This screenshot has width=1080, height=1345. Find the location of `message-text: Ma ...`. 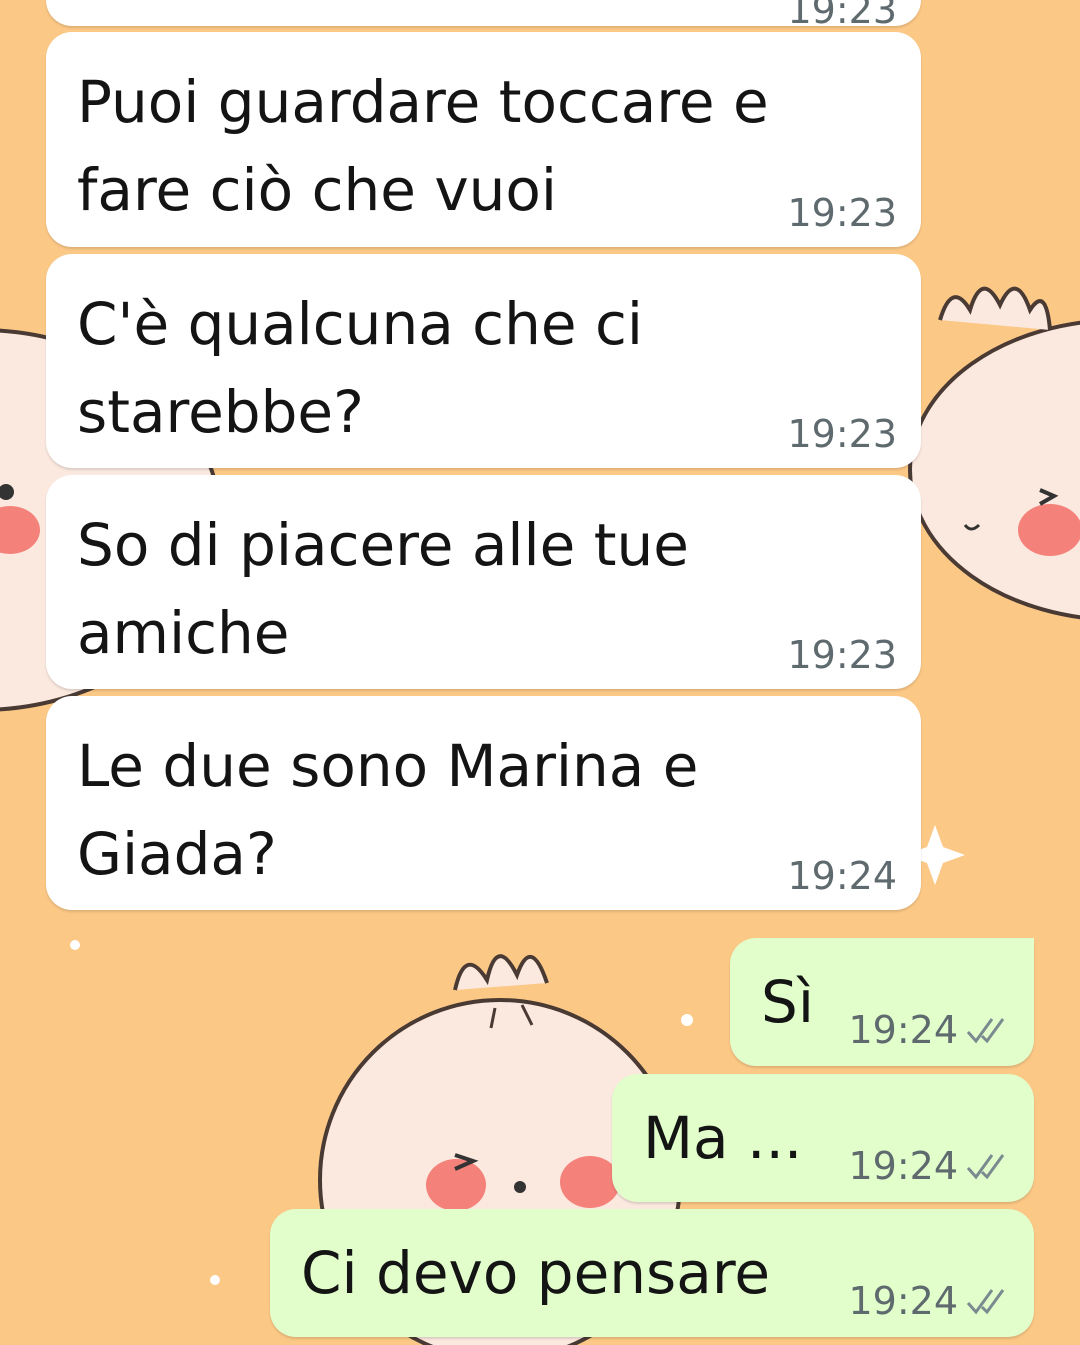

message-text: Ma ... is located at coordinates (723, 1138).